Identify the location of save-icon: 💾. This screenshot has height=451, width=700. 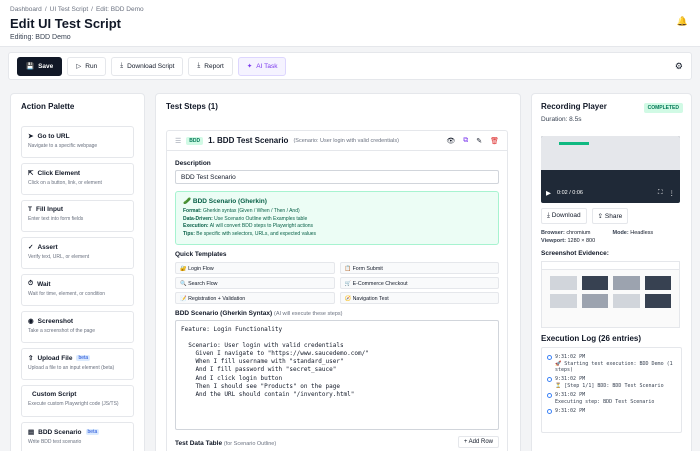
(30, 66).